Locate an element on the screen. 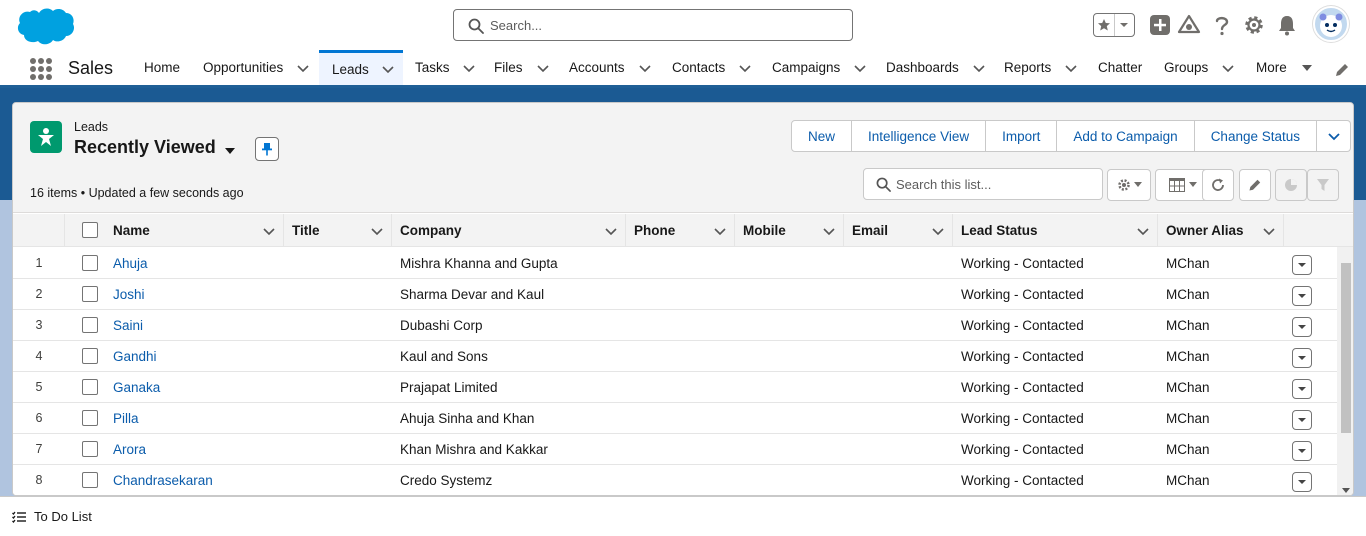 This screenshot has height=536, width=1366. global-actions-button is located at coordinates (1160, 25).